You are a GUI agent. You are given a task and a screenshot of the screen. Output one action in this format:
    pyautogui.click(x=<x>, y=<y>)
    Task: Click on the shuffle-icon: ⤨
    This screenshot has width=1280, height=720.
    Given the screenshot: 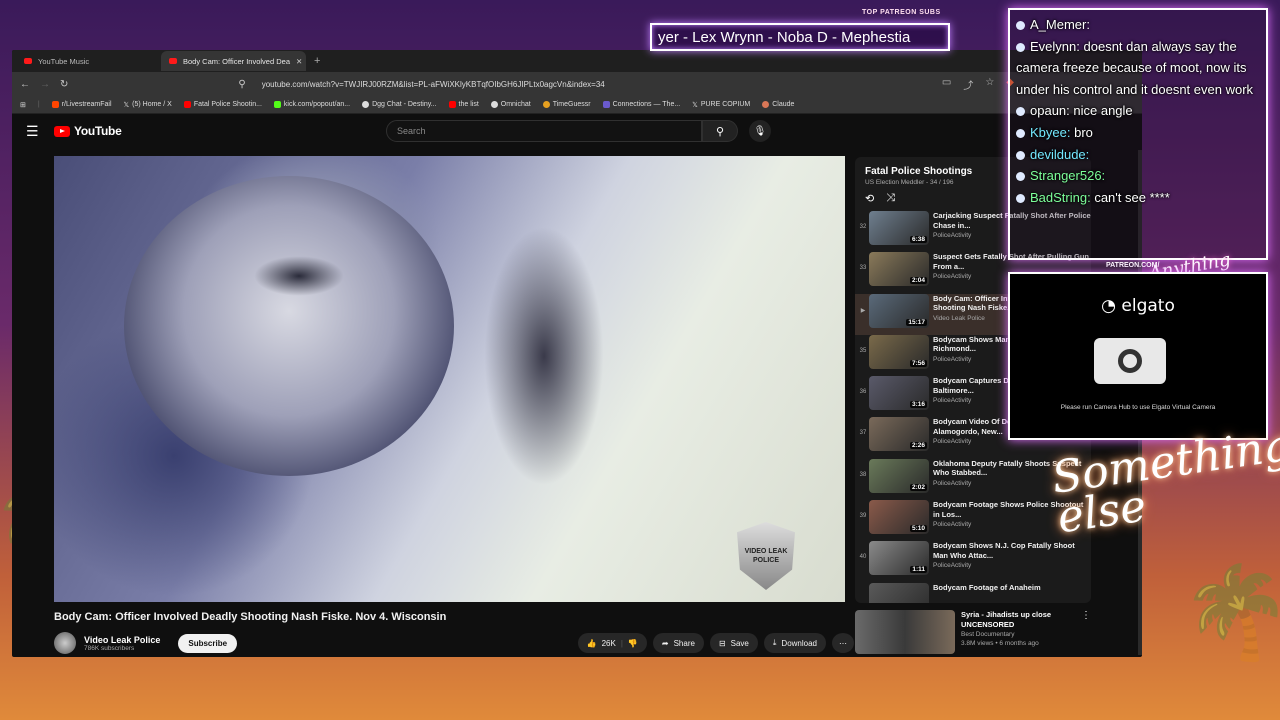 What is the action you would take?
    pyautogui.click(x=890, y=198)
    